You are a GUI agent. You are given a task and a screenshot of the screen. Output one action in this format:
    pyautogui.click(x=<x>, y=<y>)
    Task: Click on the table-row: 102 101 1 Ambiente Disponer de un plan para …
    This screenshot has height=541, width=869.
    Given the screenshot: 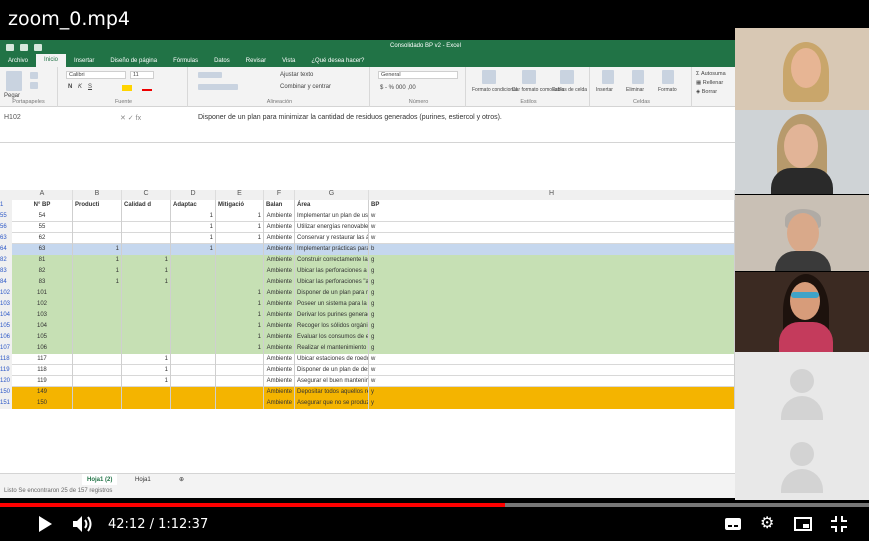 What is the action you would take?
    pyautogui.click(x=367, y=293)
    